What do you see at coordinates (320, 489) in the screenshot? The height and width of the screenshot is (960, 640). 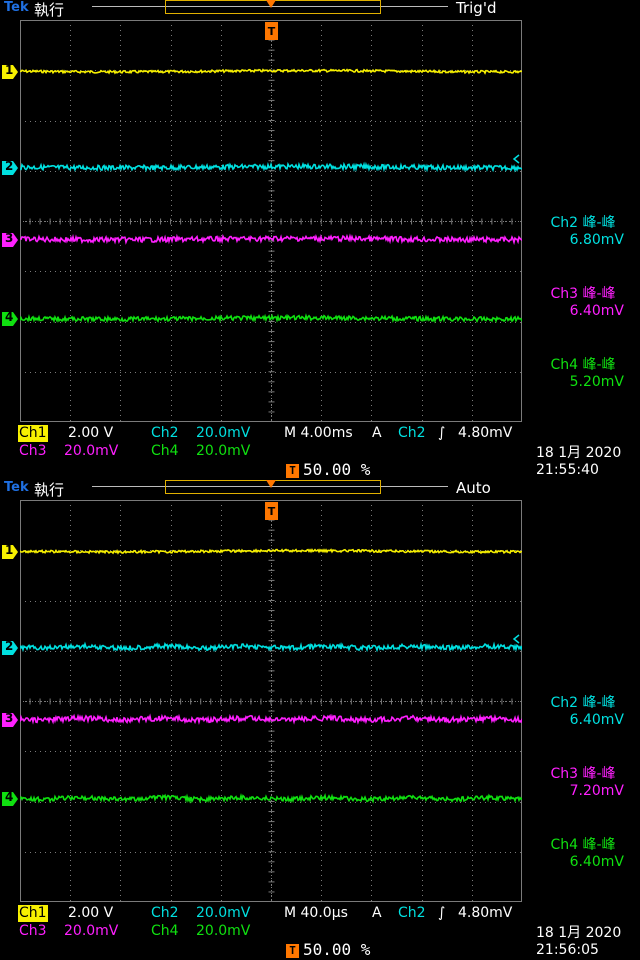 I see `top-status-bar: Tek 執行 Auto` at bounding box center [320, 489].